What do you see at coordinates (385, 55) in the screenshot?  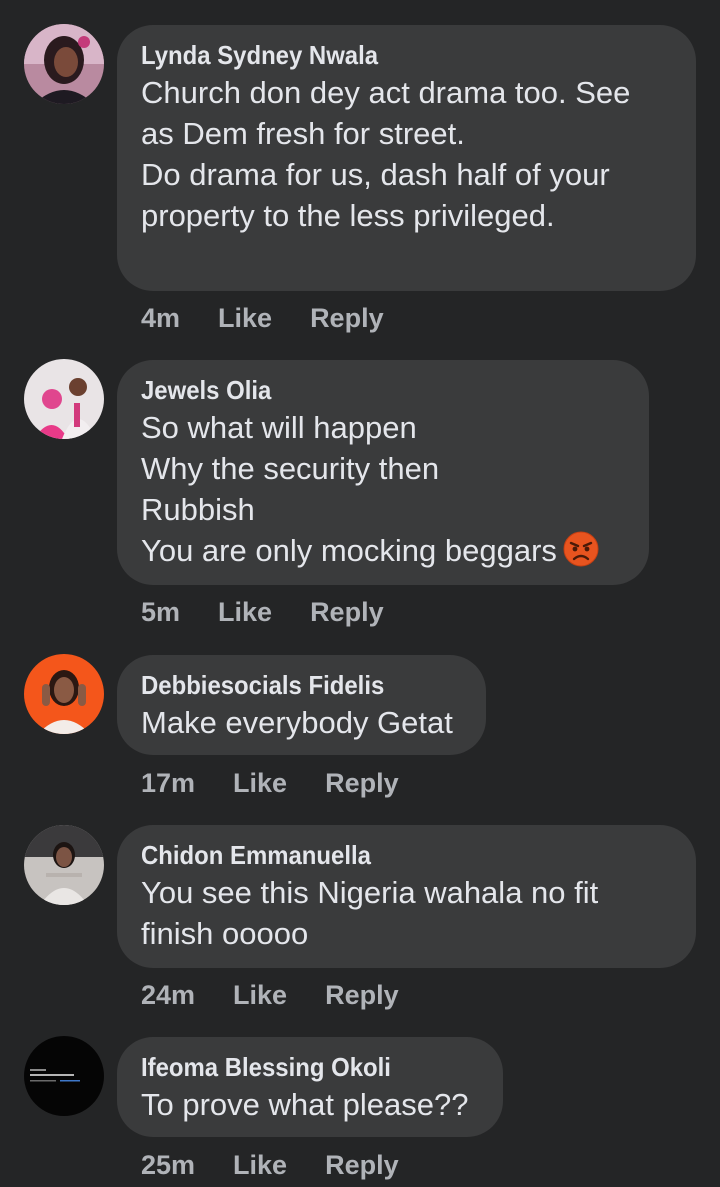 I see `comment-author: Lynda Sydney Nwala` at bounding box center [385, 55].